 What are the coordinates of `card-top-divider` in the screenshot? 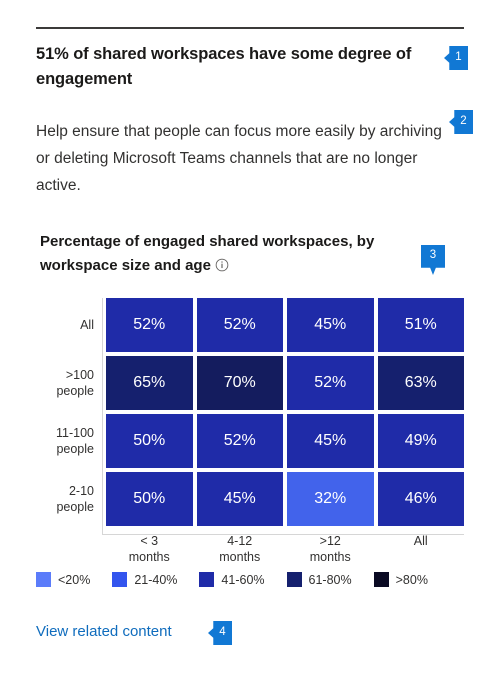 It's located at (250, 28).